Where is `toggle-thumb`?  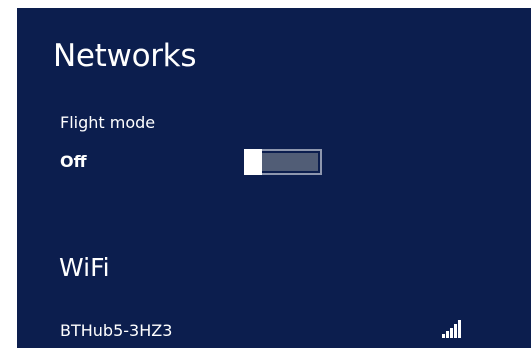
toggle-thumb is located at coordinates (253, 162).